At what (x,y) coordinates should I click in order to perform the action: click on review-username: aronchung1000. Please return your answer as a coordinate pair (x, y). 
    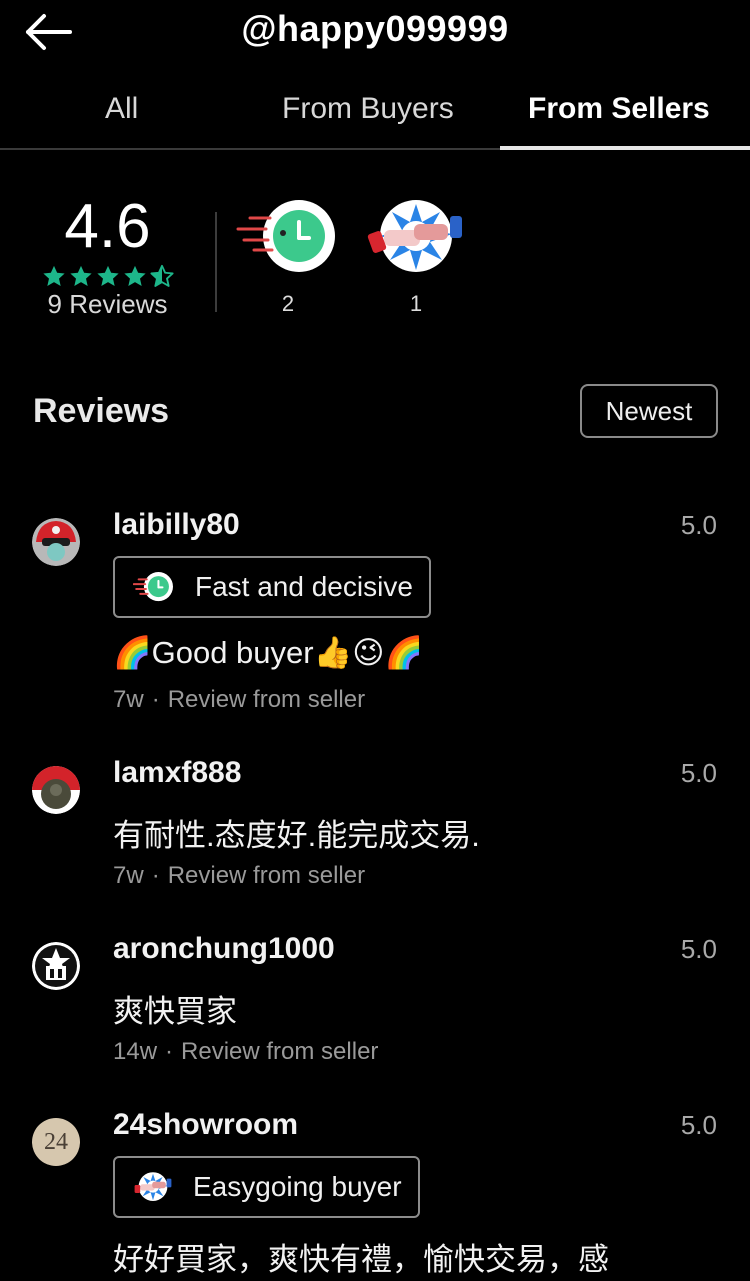
    Looking at the image, I should click on (224, 949).